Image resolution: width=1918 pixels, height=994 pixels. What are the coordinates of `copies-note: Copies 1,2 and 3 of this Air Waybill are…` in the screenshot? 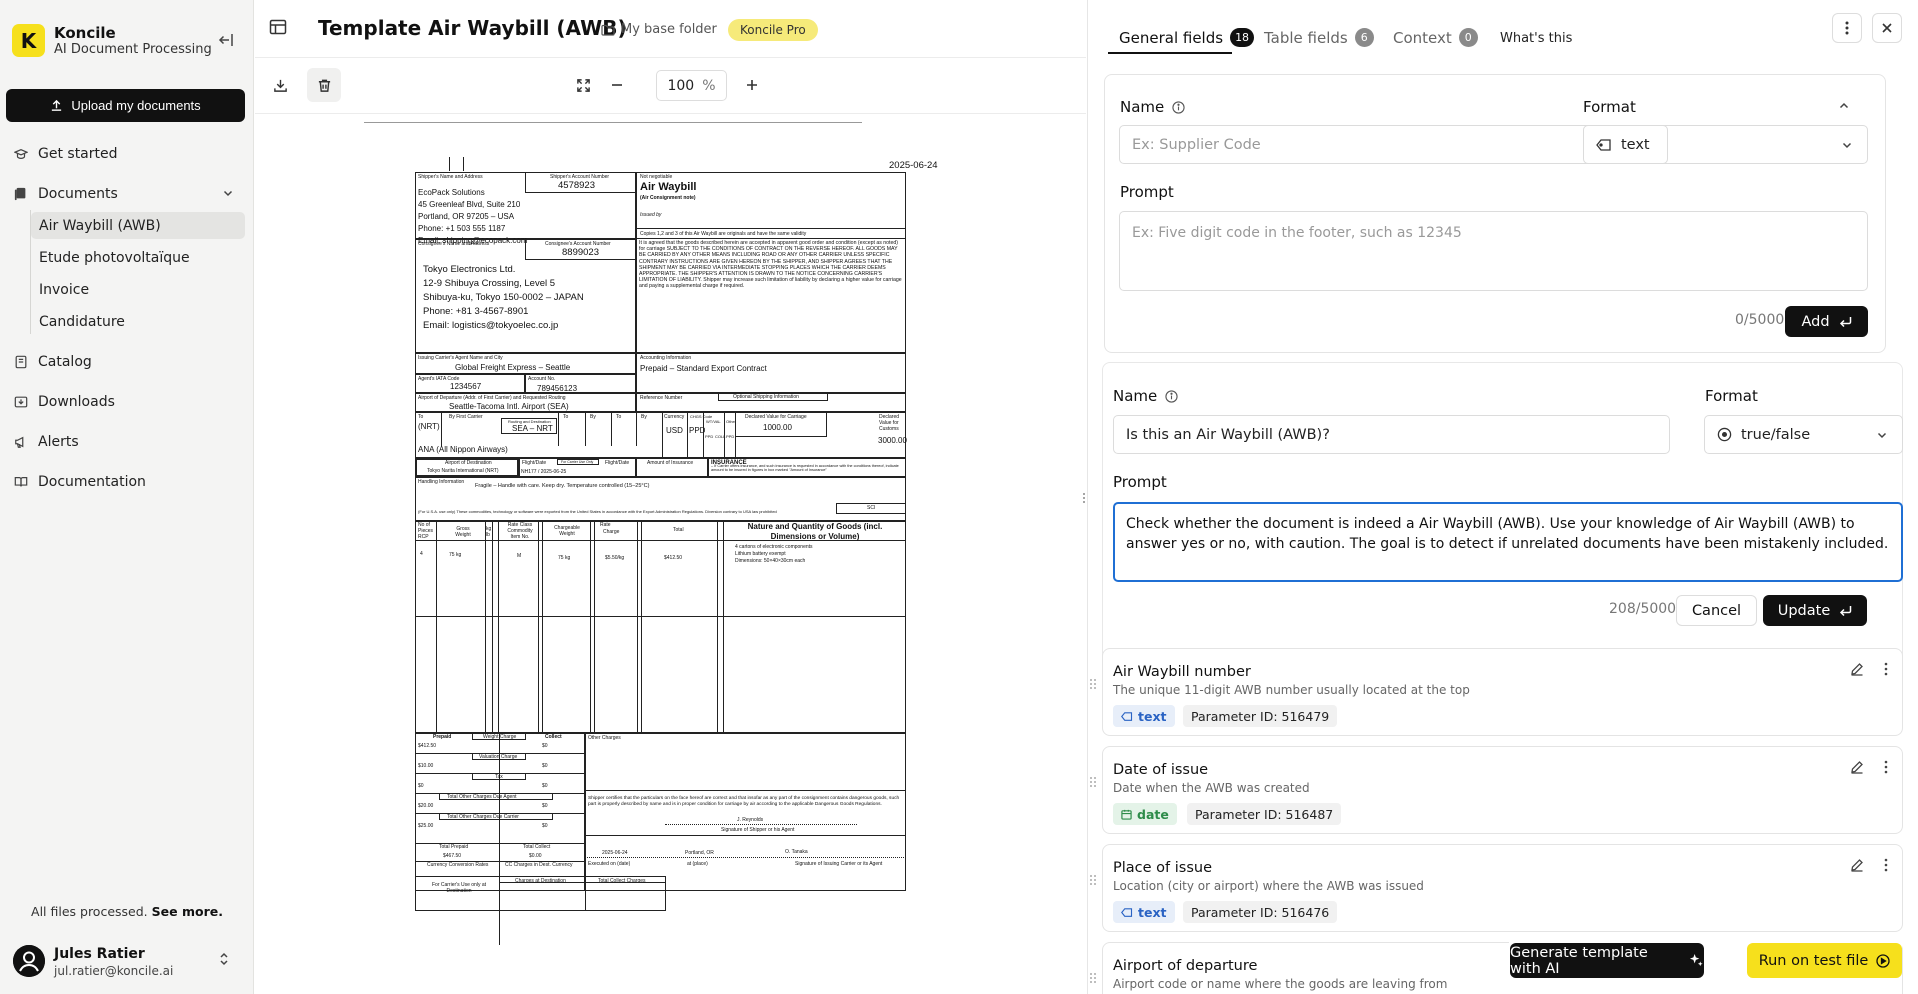 It's located at (723, 234).